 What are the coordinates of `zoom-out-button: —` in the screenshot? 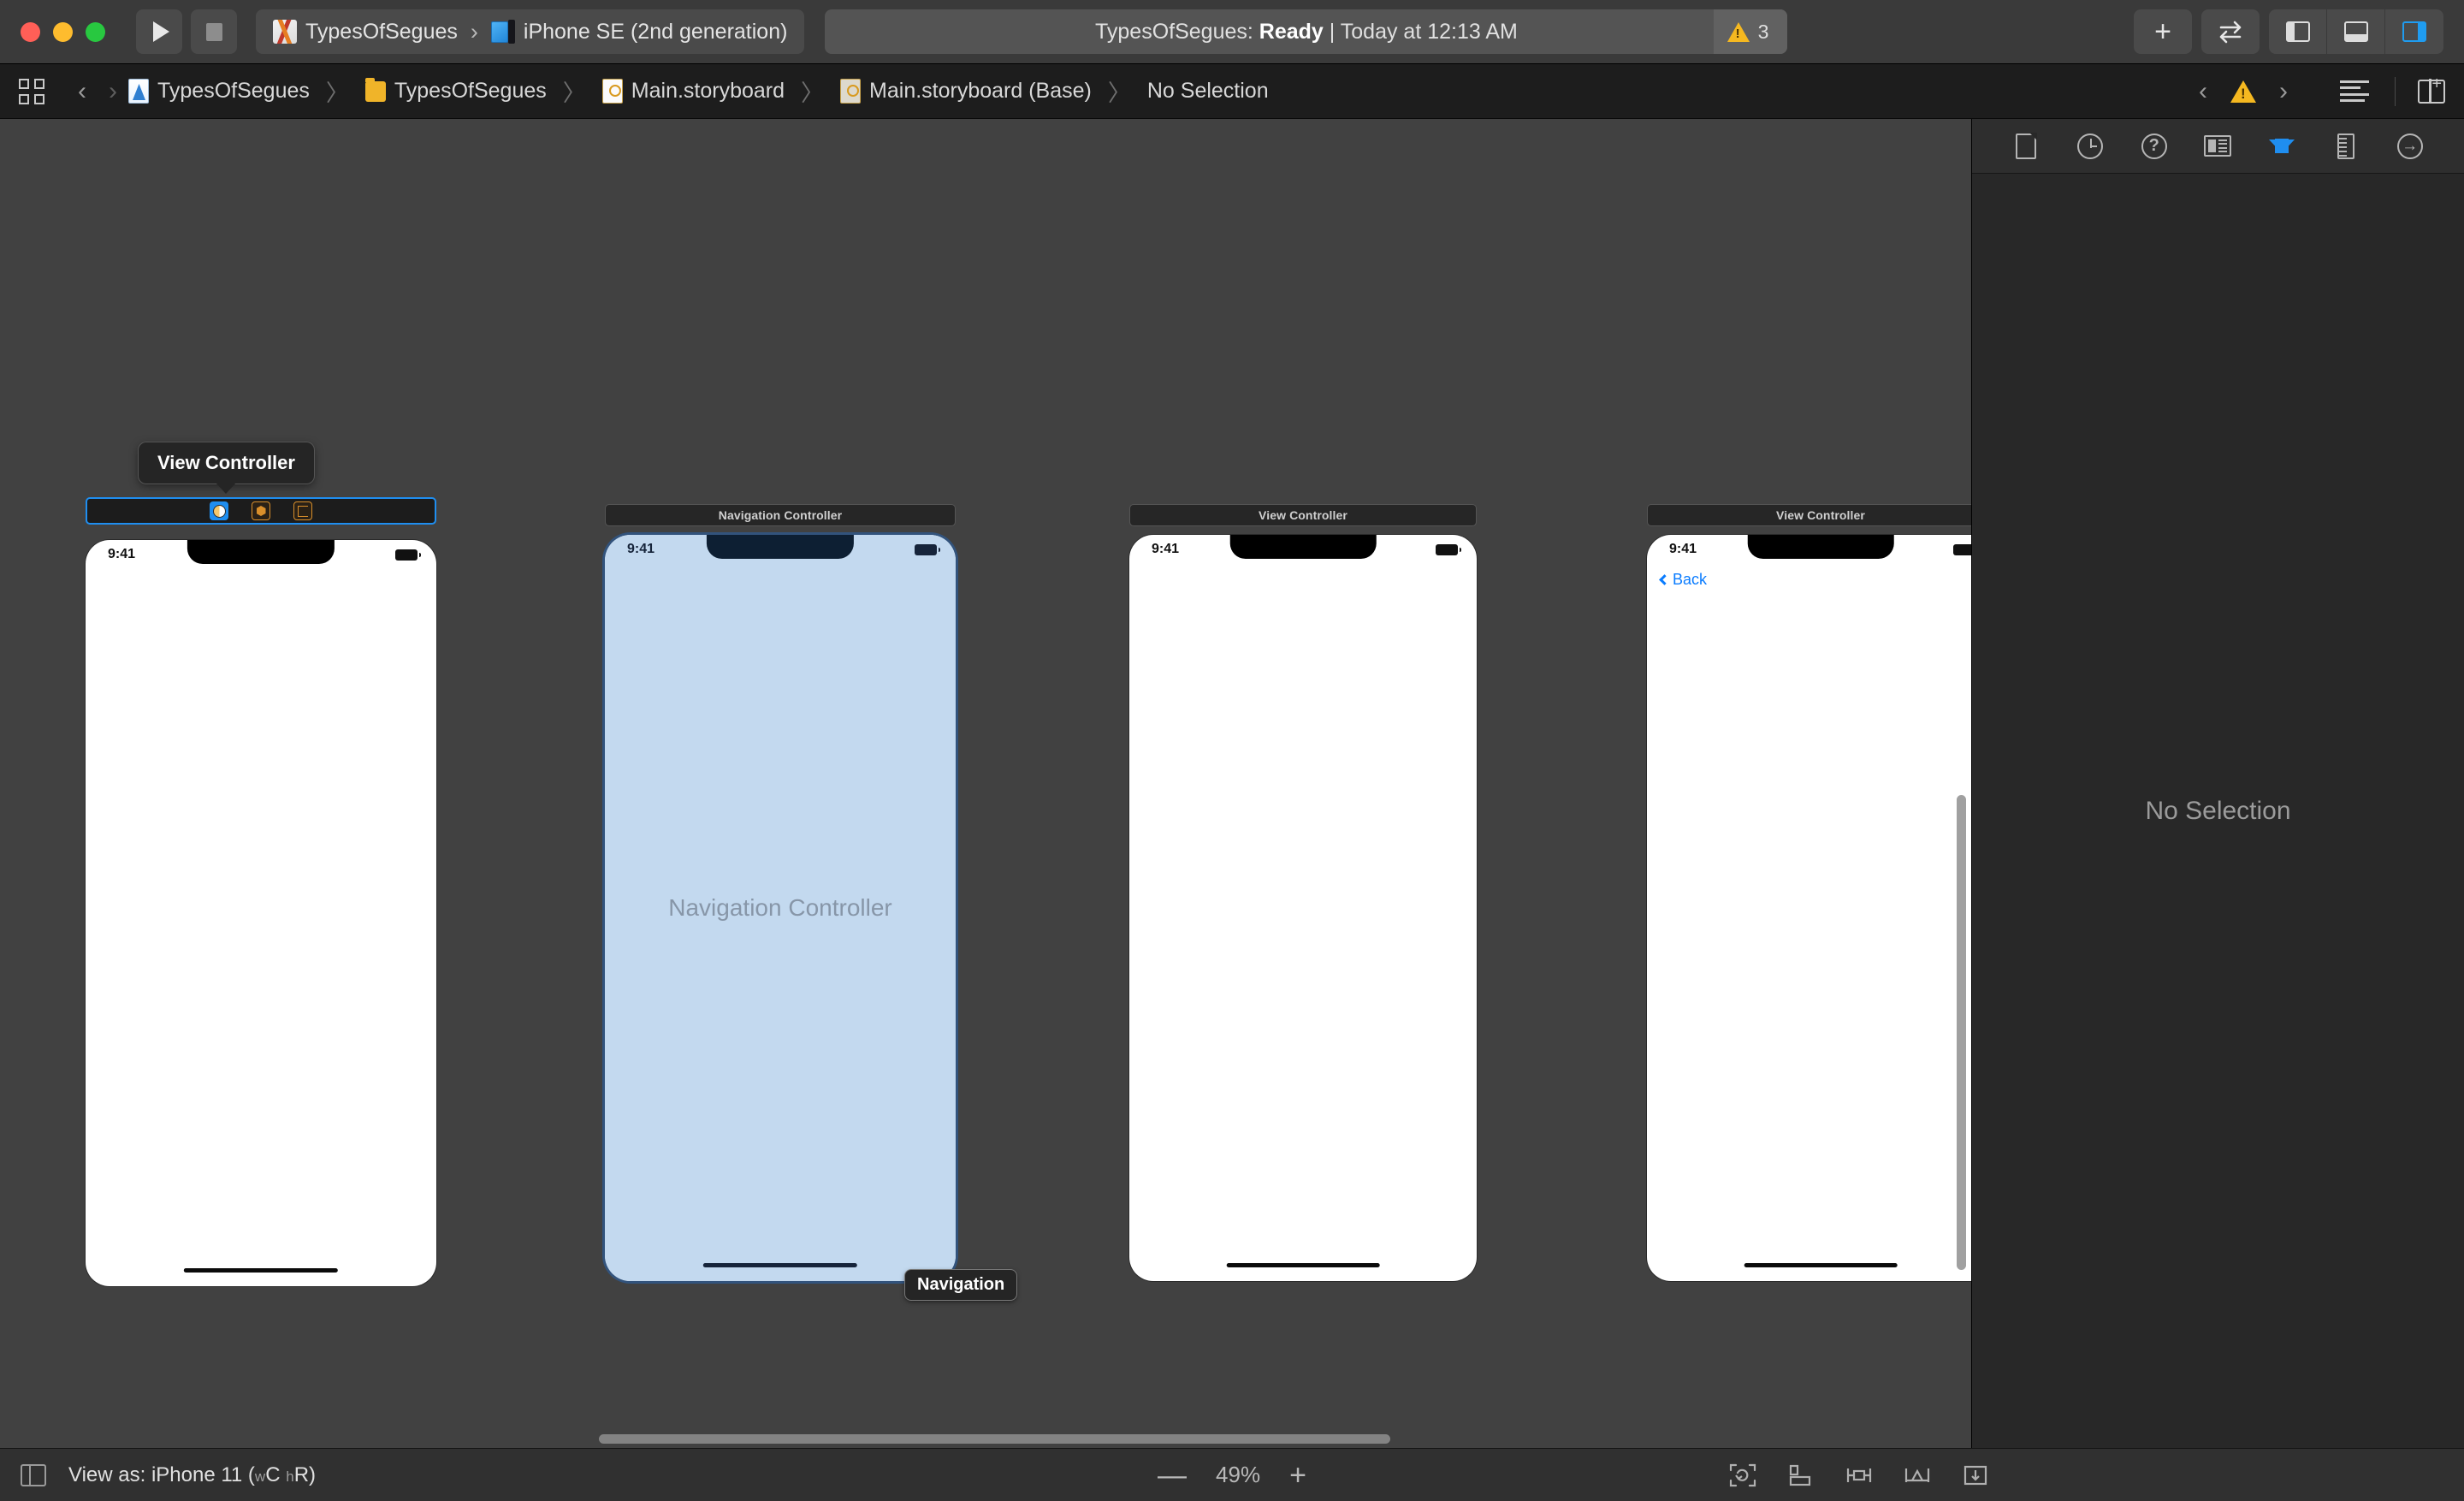 It's located at (1172, 1475).